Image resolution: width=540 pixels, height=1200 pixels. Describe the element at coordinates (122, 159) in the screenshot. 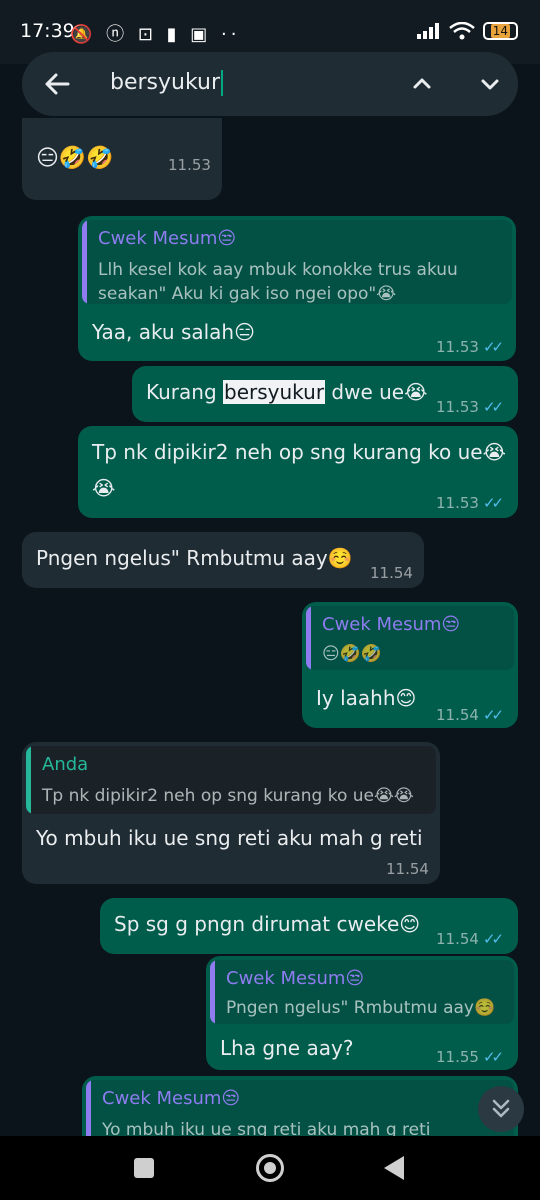

I see `message-bubble-incoming: 😑🤣🤣 11.53` at that location.